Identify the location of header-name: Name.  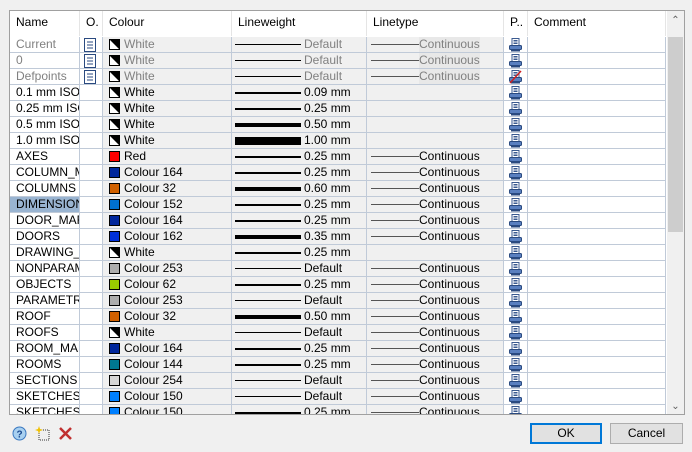
(45, 23).